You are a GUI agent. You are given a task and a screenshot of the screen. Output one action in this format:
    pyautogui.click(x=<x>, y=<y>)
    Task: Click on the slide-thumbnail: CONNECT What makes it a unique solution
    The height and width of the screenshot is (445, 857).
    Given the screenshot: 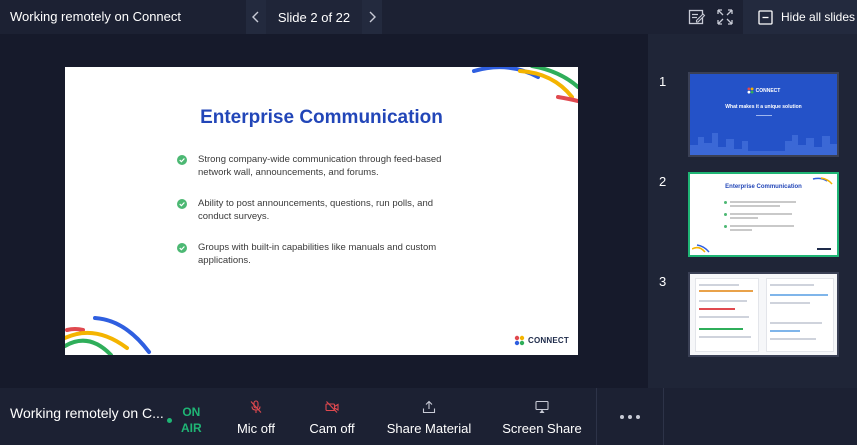 What is the action you would take?
    pyautogui.click(x=763, y=114)
    